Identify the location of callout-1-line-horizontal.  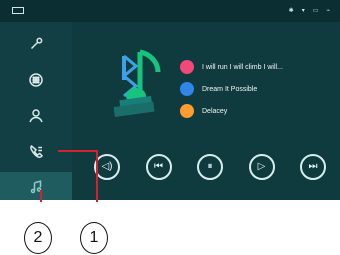
(78, 151).